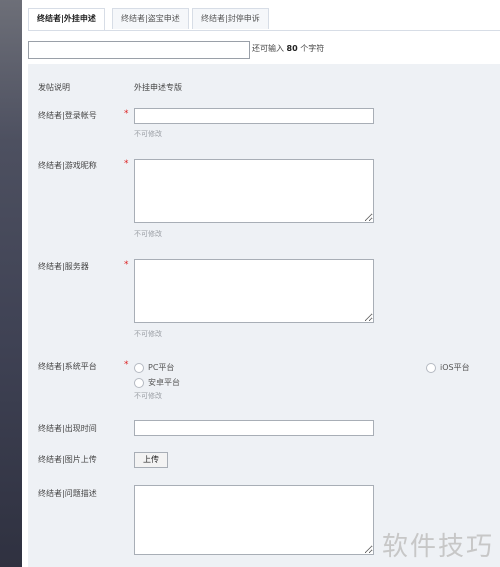  Describe the element at coordinates (230, 18) in the screenshot. I see `tab-ban-appeal: 终结者|封停申诉` at that location.